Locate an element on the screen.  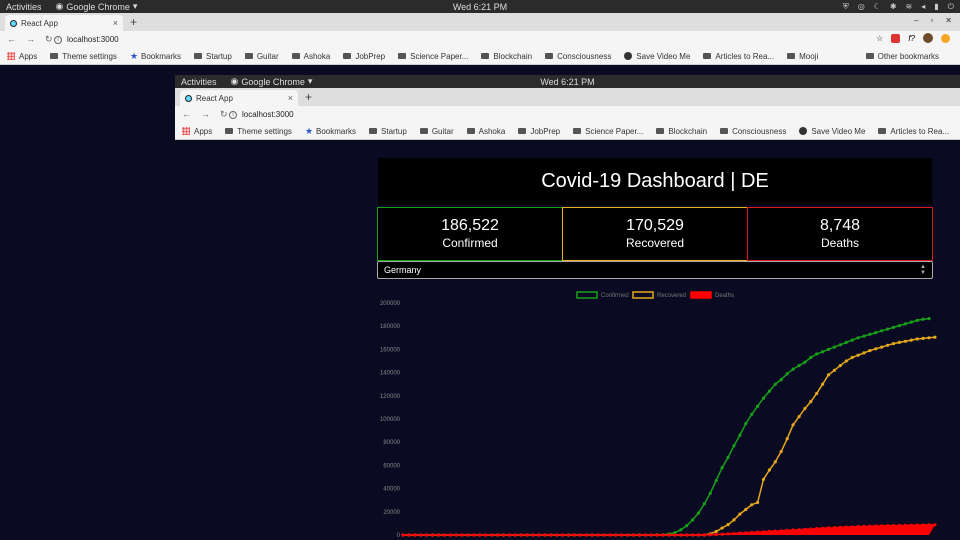
app-menu: ◉ Google Chrome ▾ is located at coordinates (97, 6).